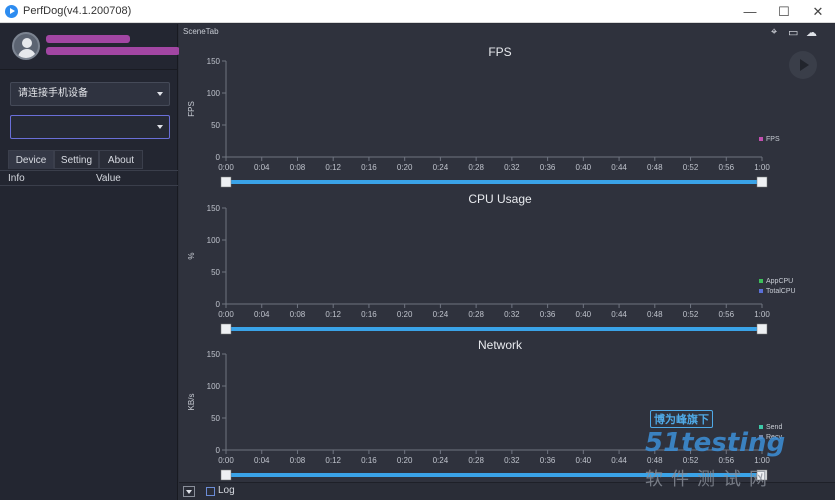  I want to click on tab-device: Device, so click(31, 159).